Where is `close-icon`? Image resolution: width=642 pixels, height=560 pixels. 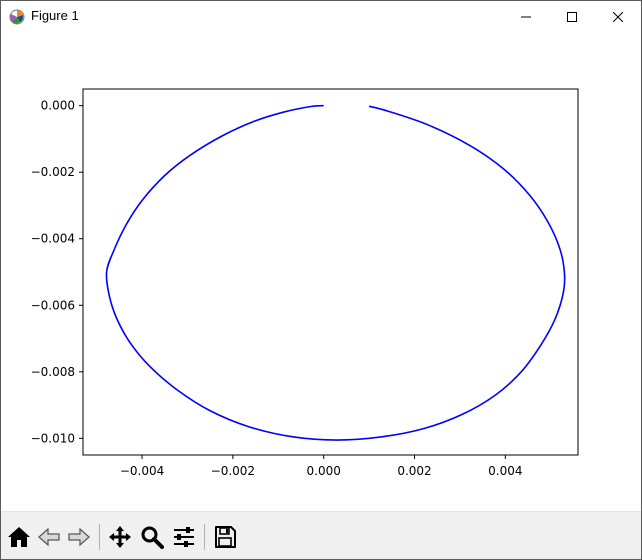 close-icon is located at coordinates (618, 16).